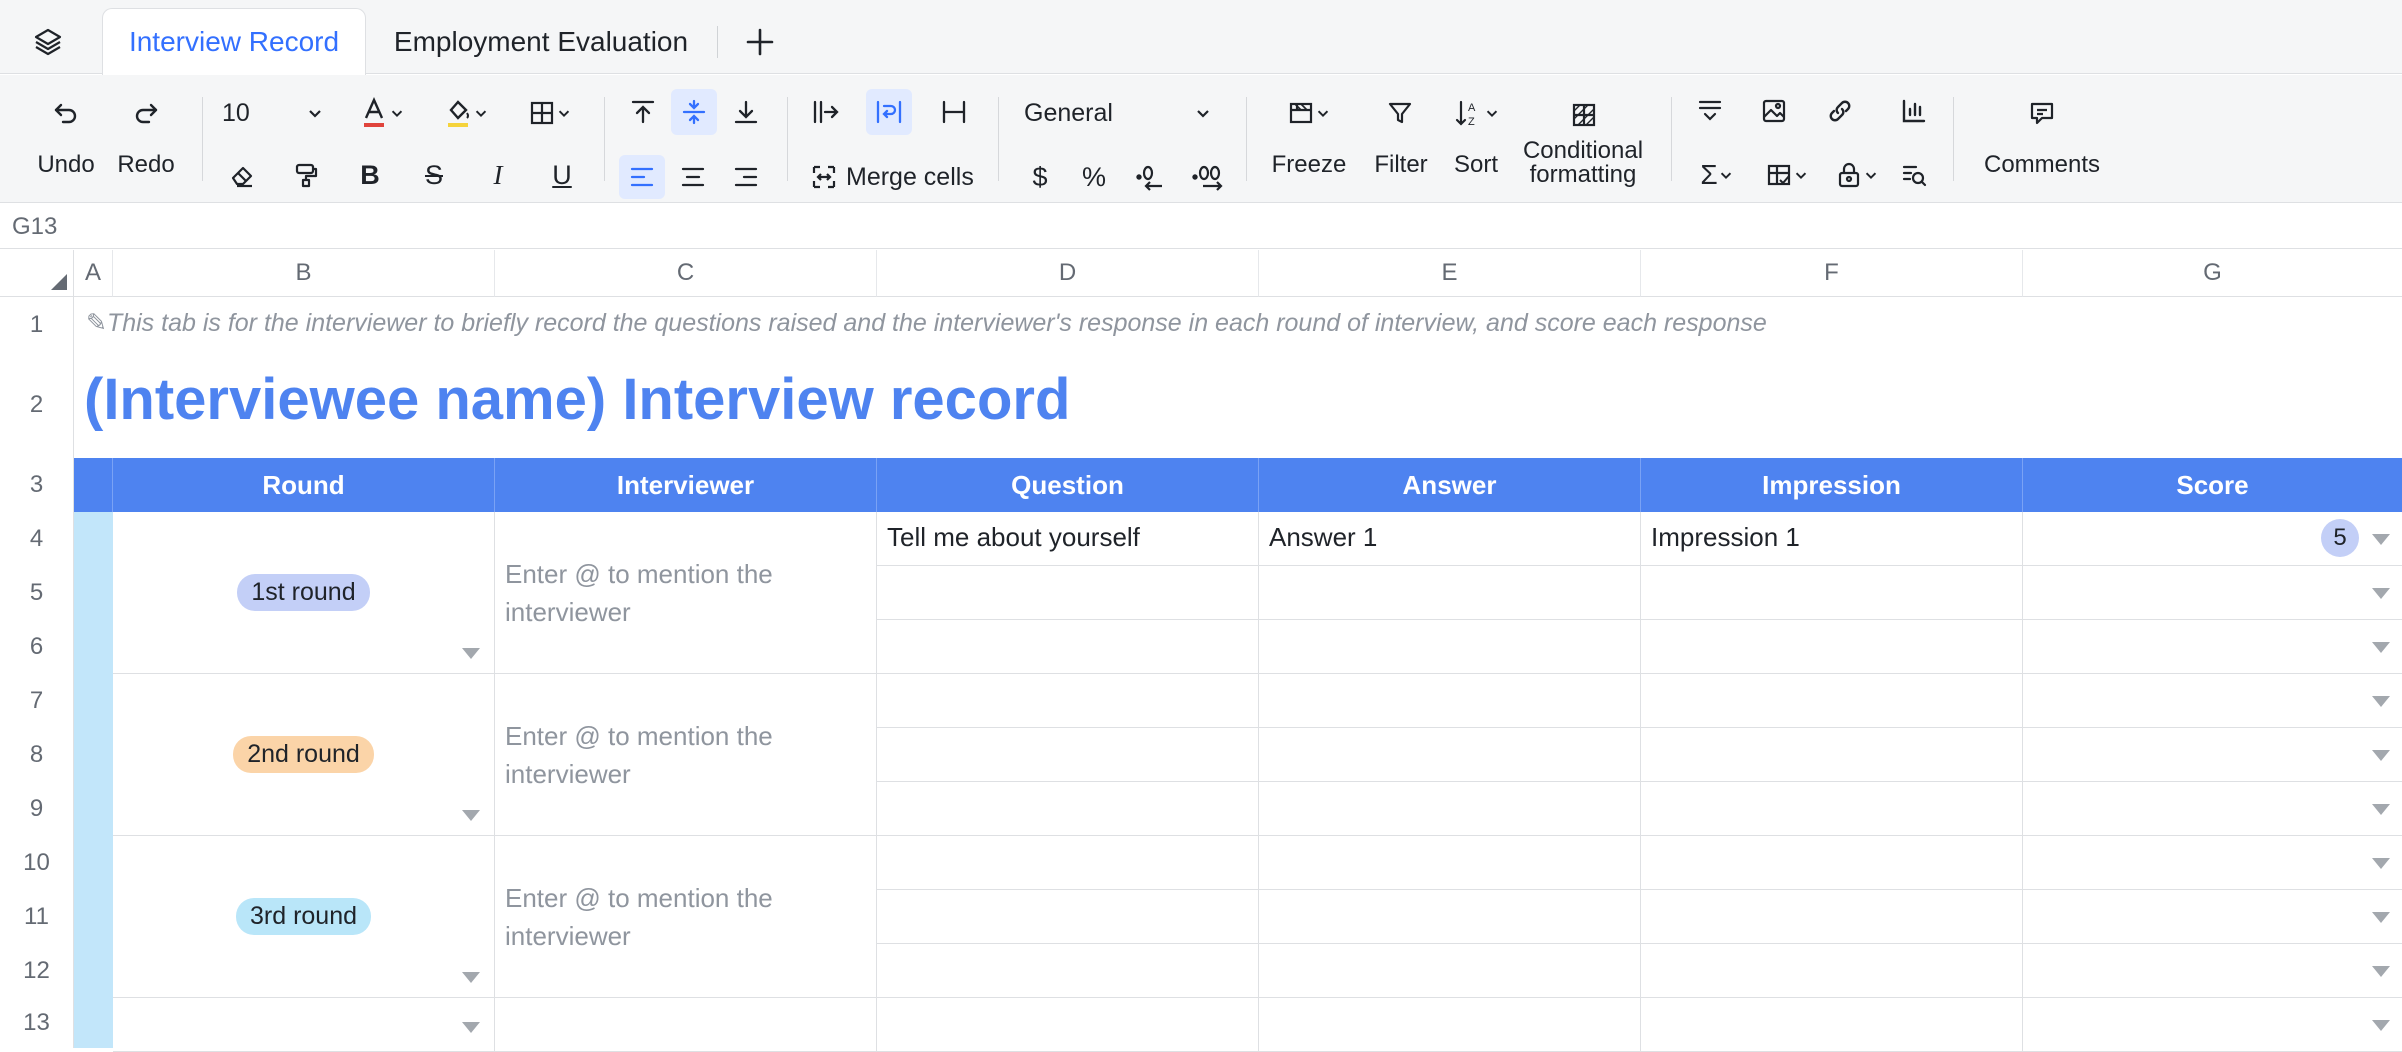  Describe the element at coordinates (1401, 165) in the screenshot. I see `filter-button: Filter` at that location.